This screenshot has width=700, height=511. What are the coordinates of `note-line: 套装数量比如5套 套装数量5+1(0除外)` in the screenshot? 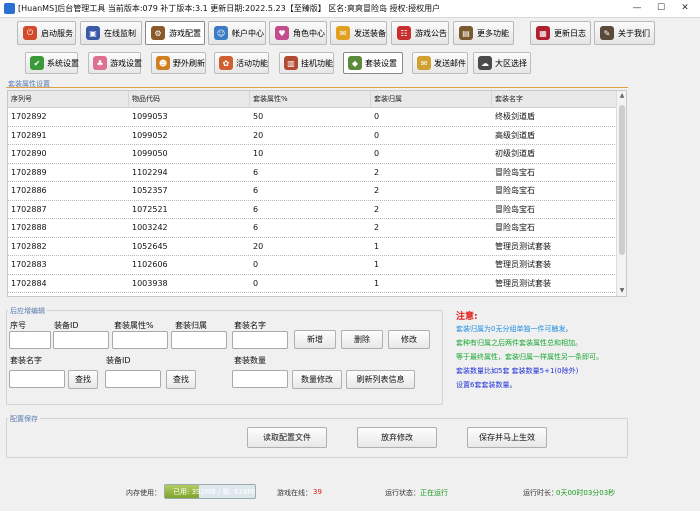 It's located at (517, 371).